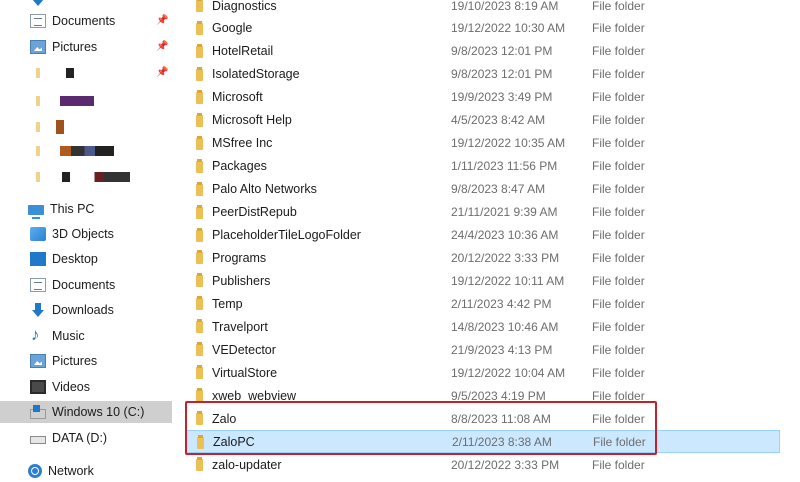  Describe the element at coordinates (72, 310) in the screenshot. I see `nav-item-downloads: Downloads` at that location.